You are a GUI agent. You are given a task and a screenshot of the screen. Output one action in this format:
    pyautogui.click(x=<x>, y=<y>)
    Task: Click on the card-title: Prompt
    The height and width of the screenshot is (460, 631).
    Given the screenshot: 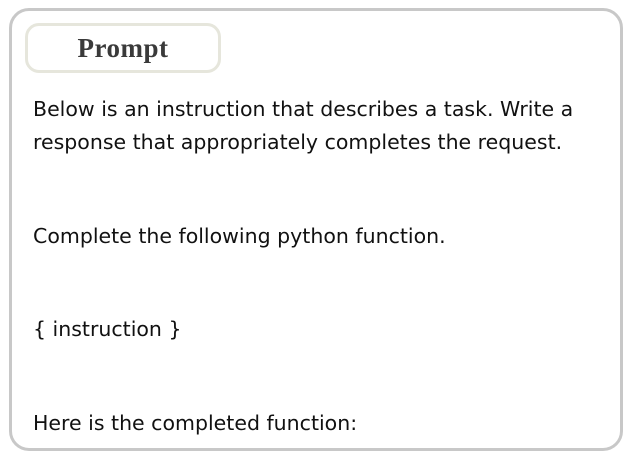 What is the action you would take?
    pyautogui.click(x=123, y=47)
    